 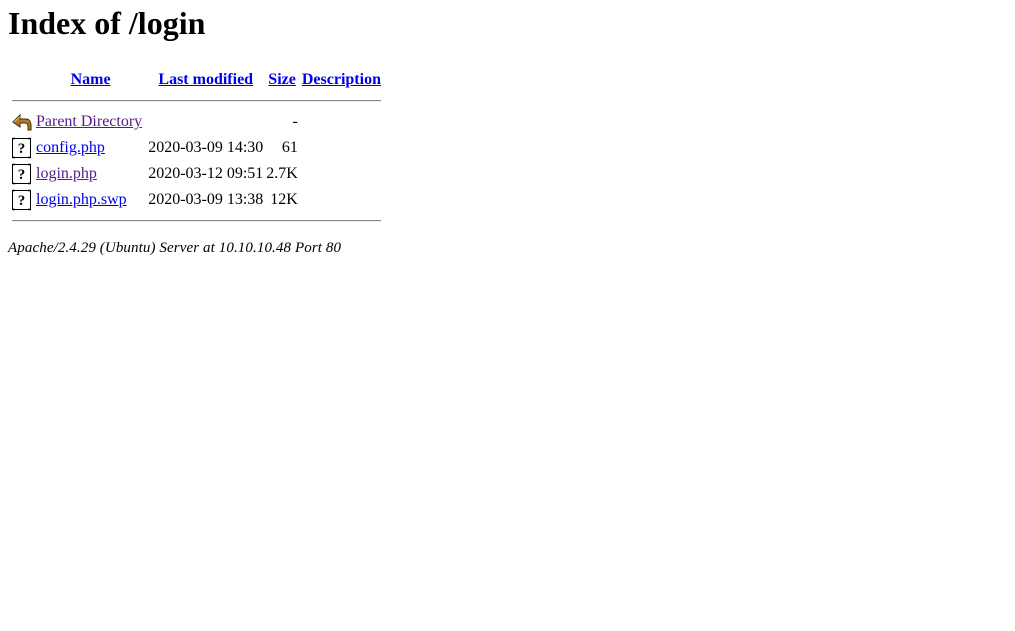 What do you see at coordinates (284, 199) in the screenshot?
I see `size-cell: 12K` at bounding box center [284, 199].